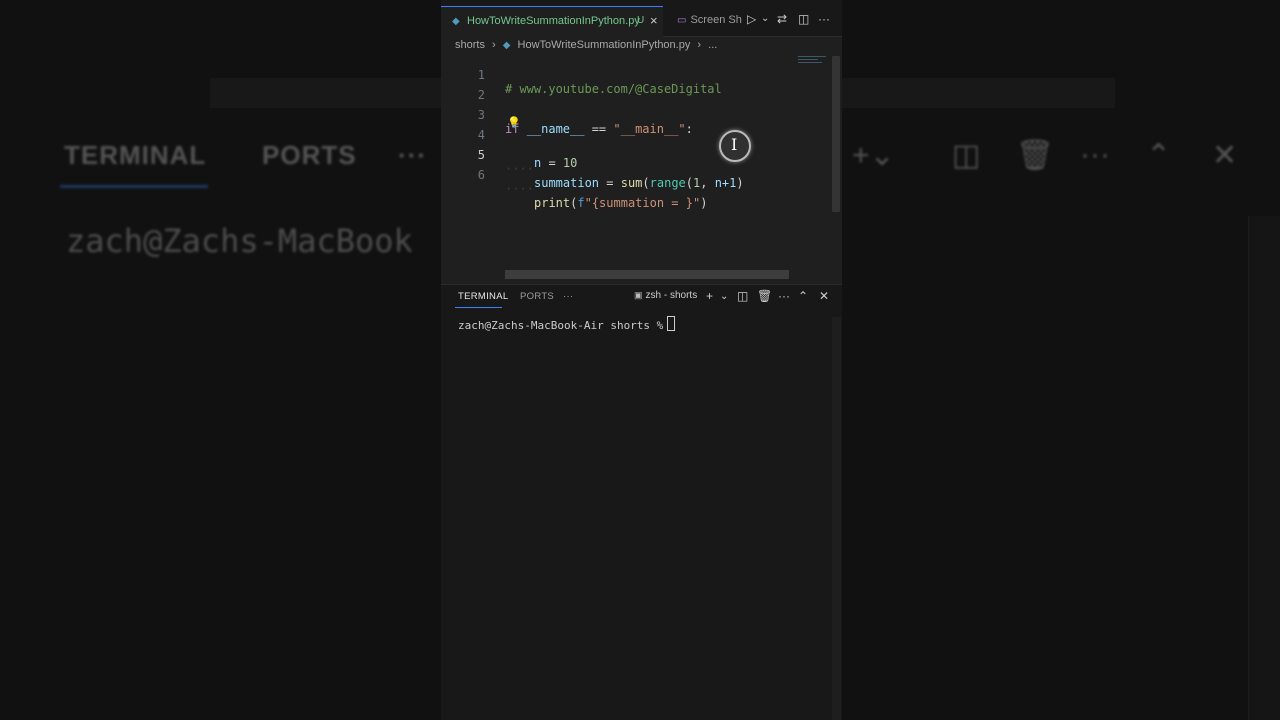  What do you see at coordinates (239, 241) in the screenshot?
I see `background-prompt: zach@Zachs-MacBook` at bounding box center [239, 241].